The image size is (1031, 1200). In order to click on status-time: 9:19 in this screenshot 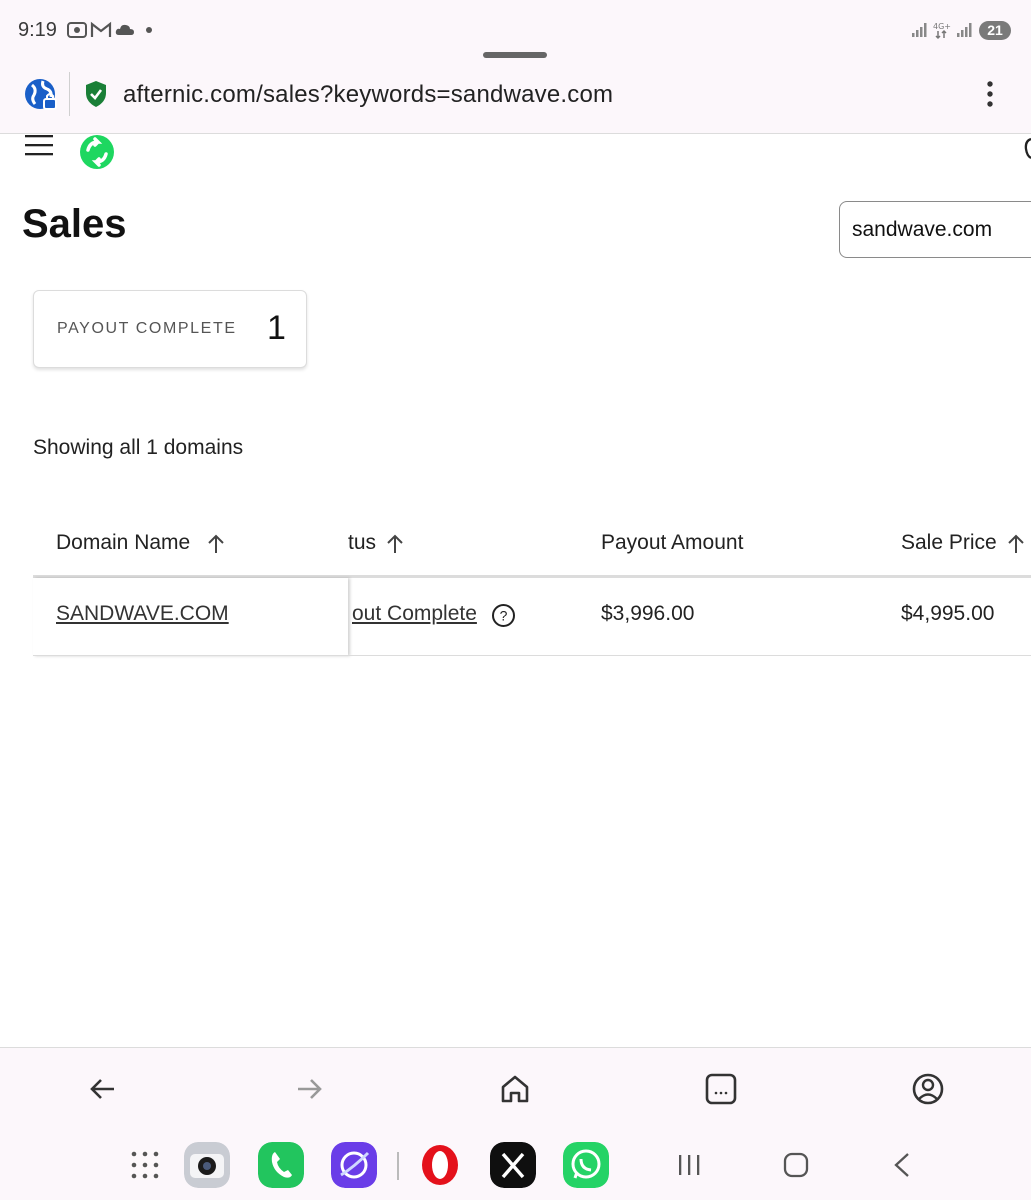, I will do `click(37, 30)`.